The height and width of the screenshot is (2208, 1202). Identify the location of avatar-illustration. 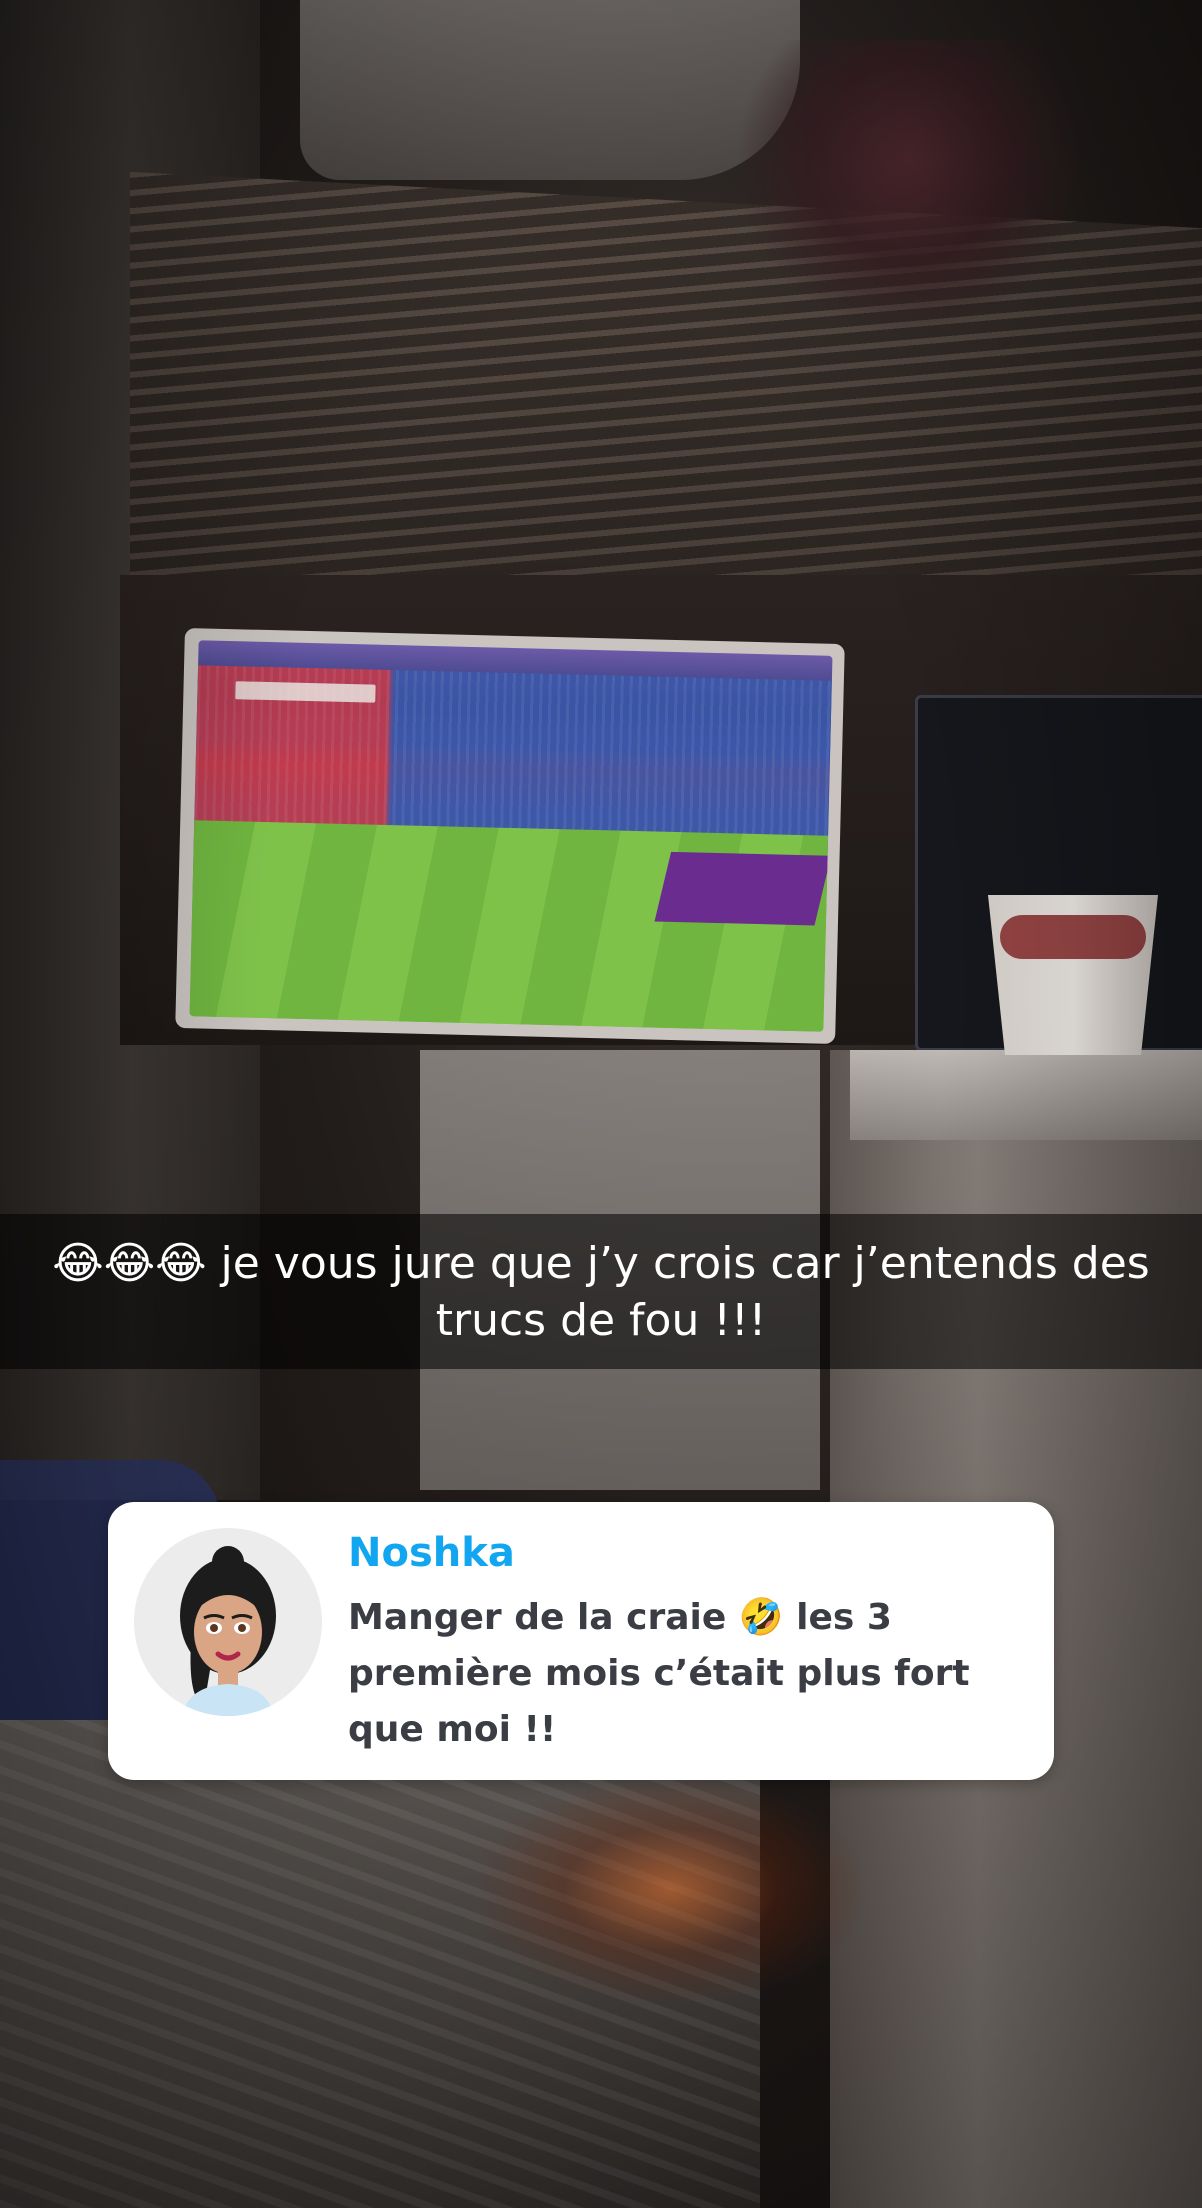
(228, 1631).